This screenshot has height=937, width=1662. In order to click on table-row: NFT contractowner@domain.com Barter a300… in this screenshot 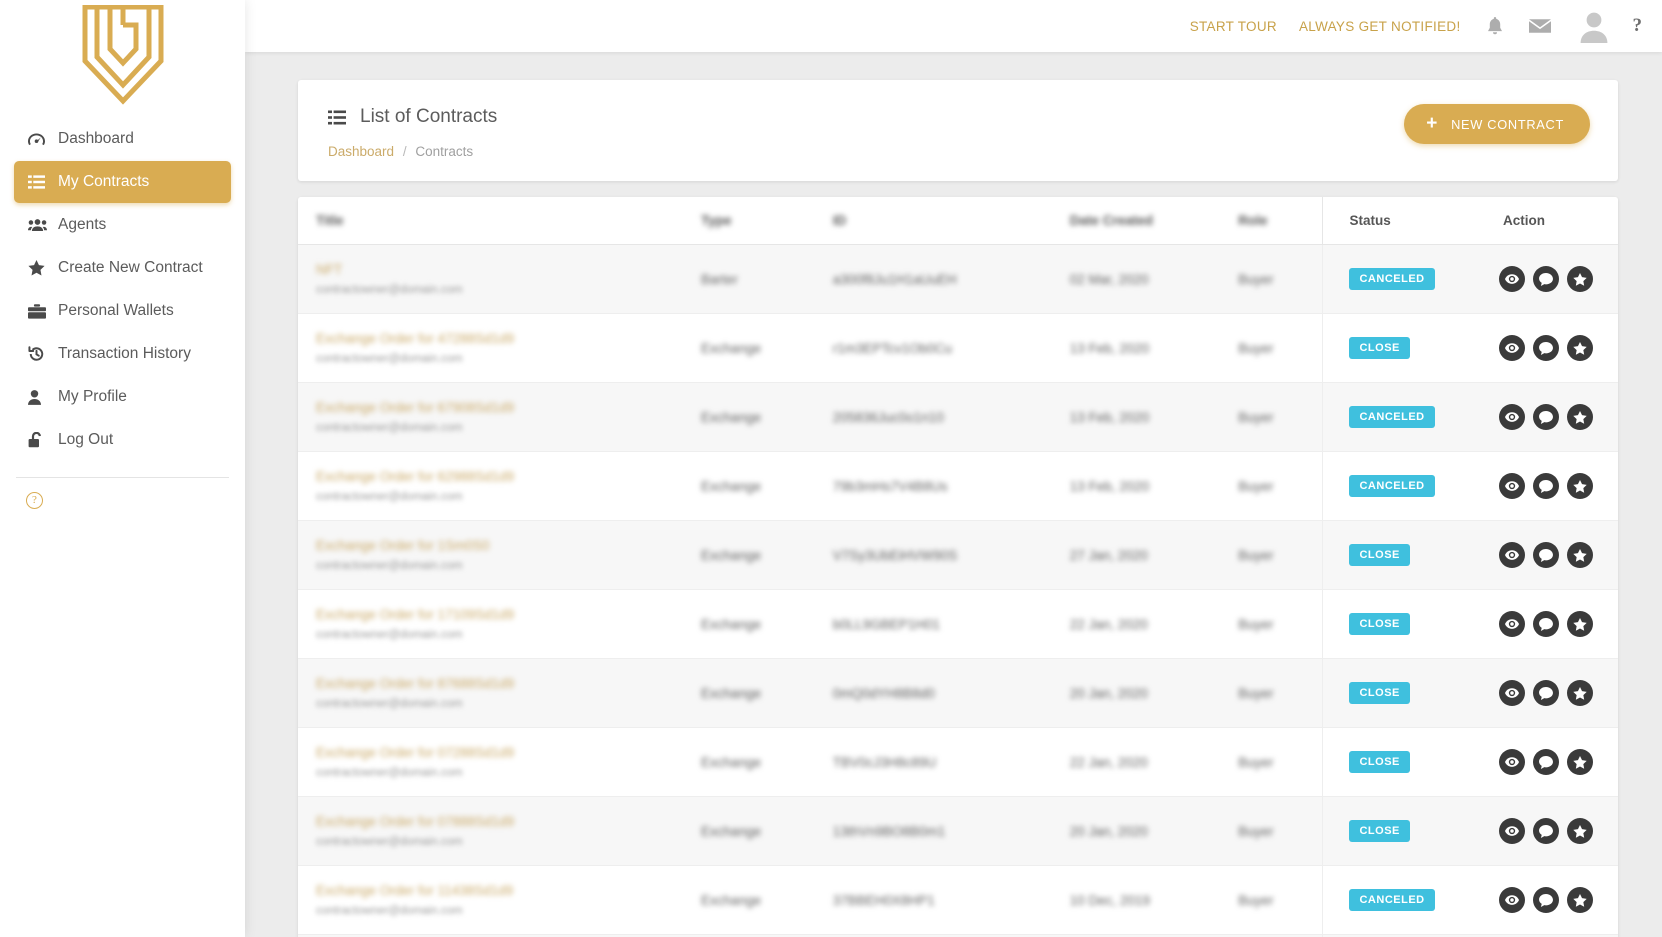, I will do `click(958, 279)`.